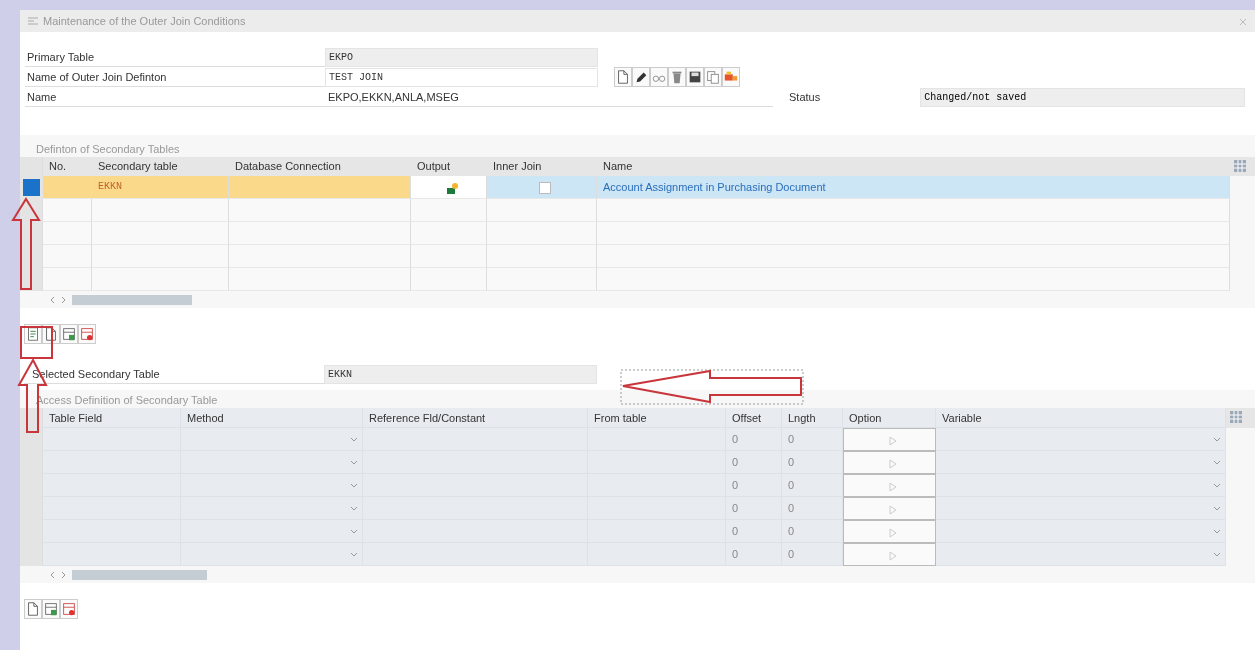  Describe the element at coordinates (272, 418) in the screenshot. I see `column-header: Method` at that location.